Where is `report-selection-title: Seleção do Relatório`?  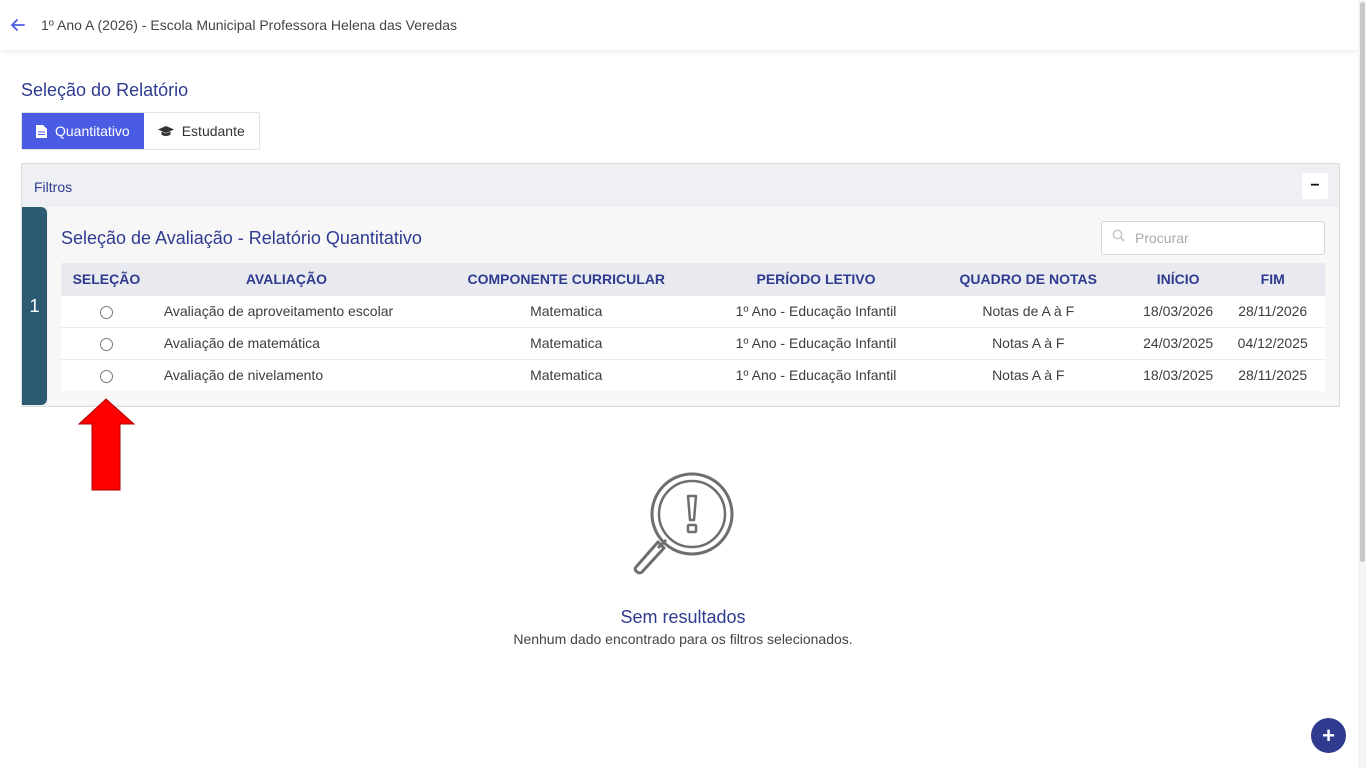
report-selection-title: Seleção do Relatório is located at coordinates (105, 90).